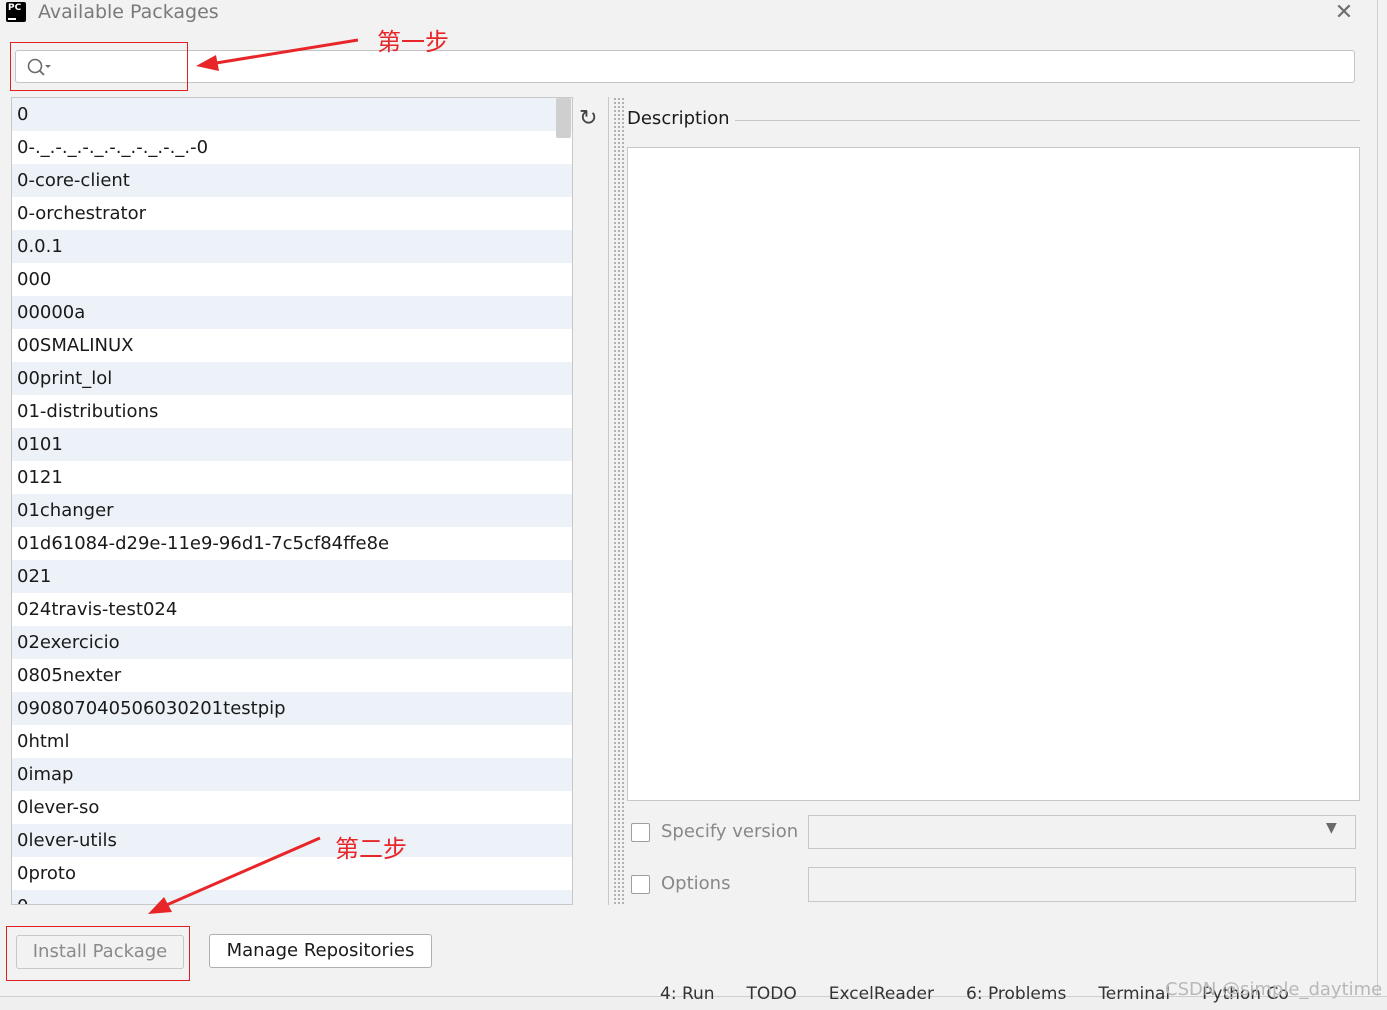  Describe the element at coordinates (1016, 994) in the screenshot. I see `background-toolbar-item: 6: Problems` at that location.